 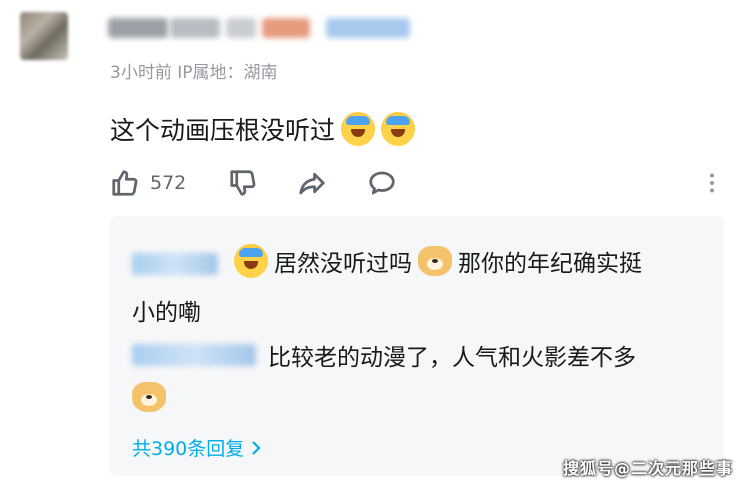 I want to click on more-replies-label: 共390条回复, so click(x=188, y=449).